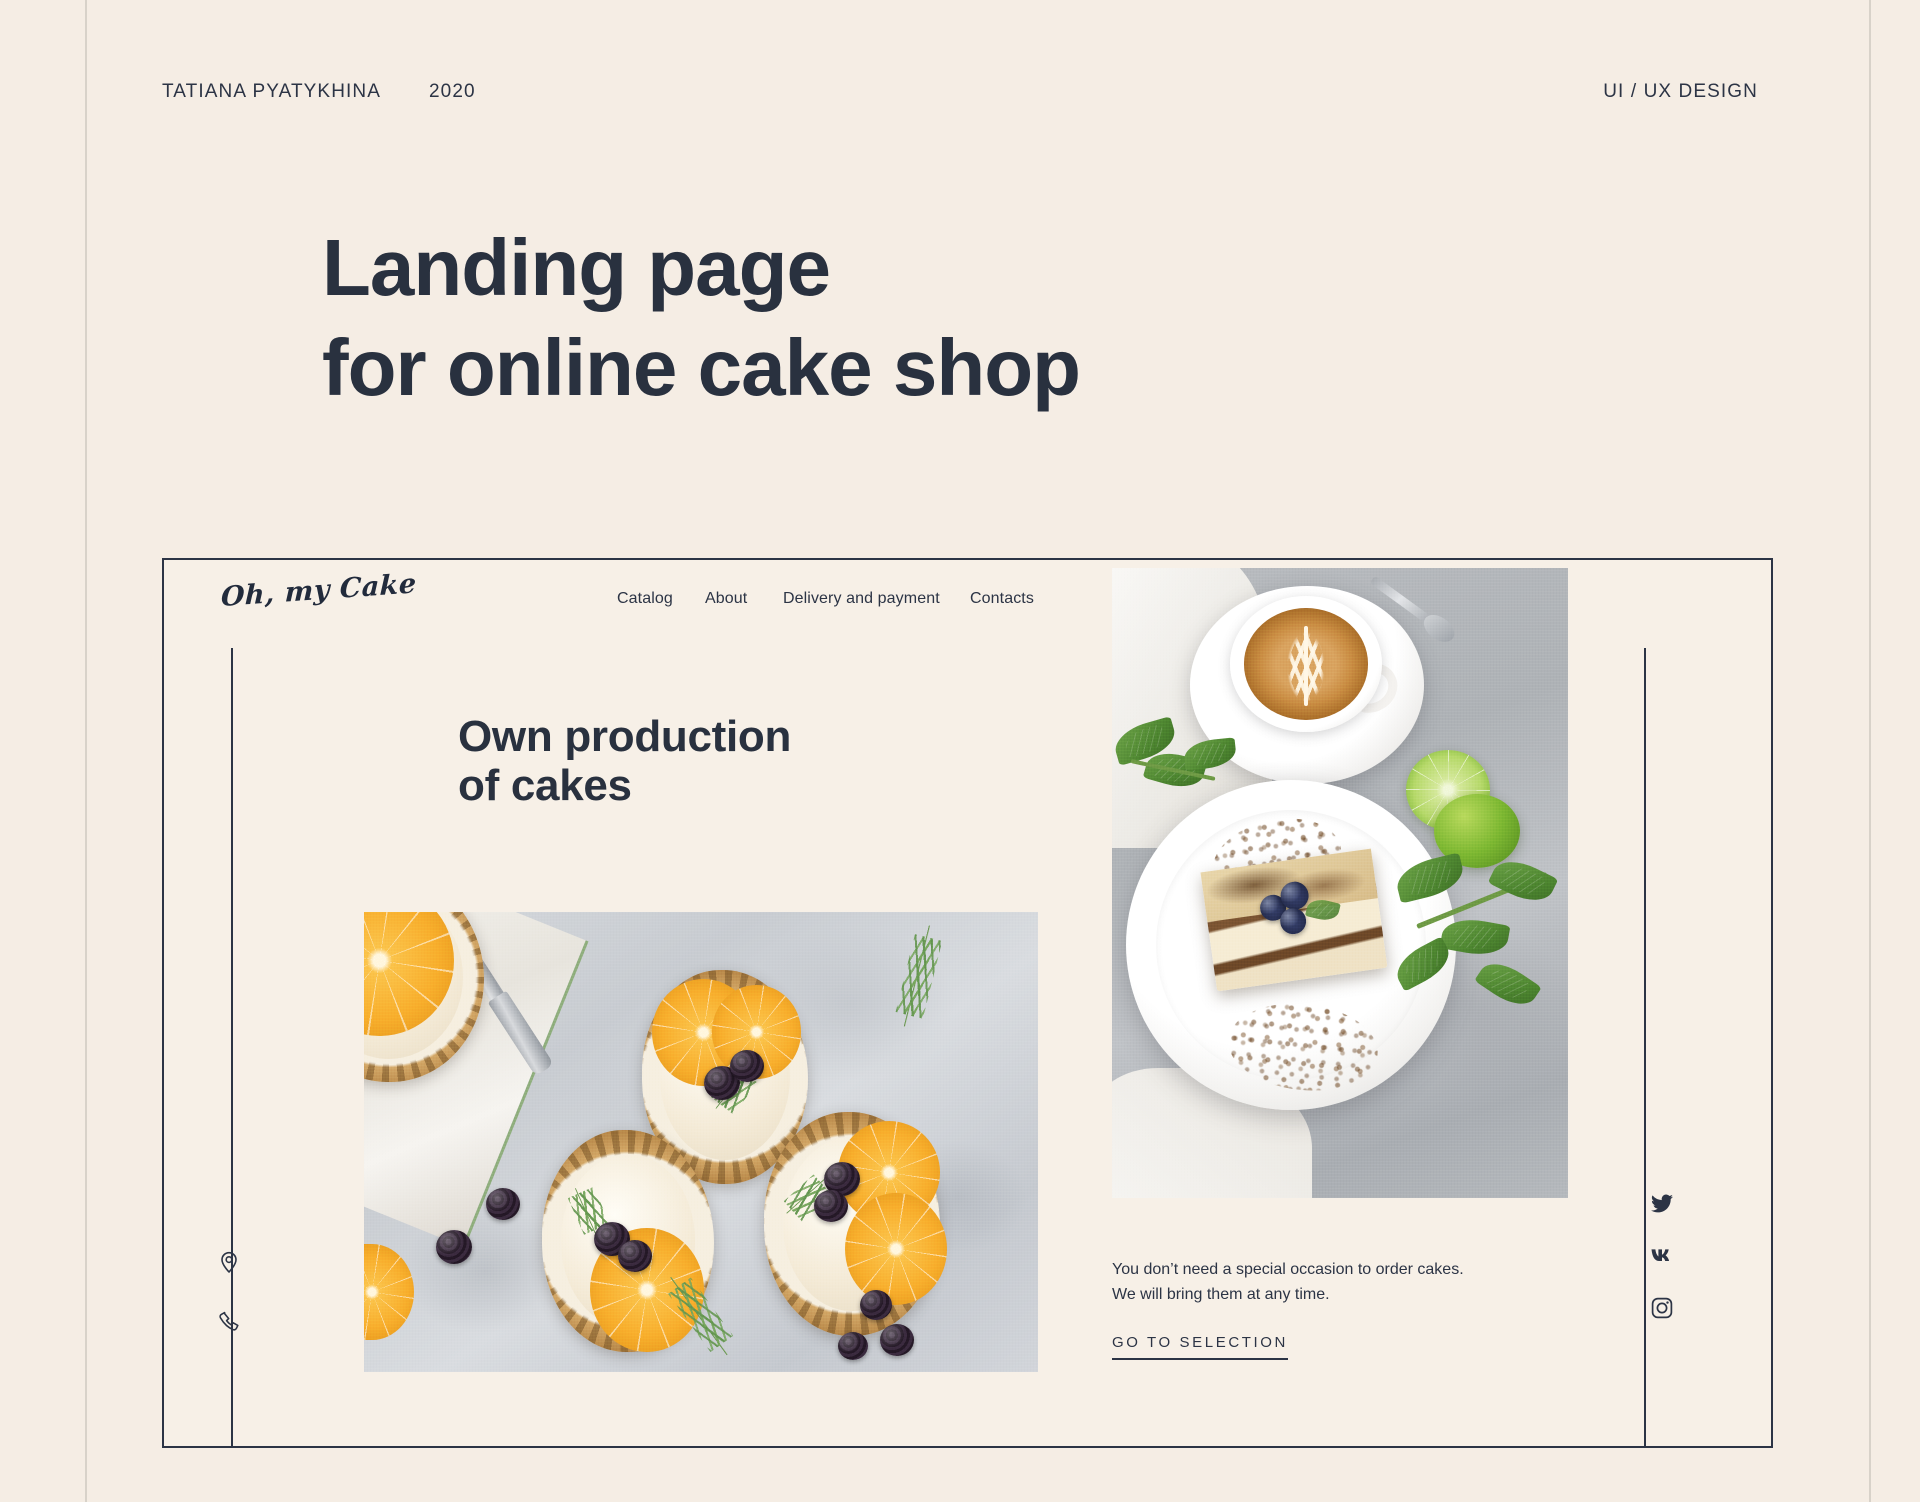  Describe the element at coordinates (545, 786) in the screenshot. I see `product-headline-line-2: of cakes` at that location.